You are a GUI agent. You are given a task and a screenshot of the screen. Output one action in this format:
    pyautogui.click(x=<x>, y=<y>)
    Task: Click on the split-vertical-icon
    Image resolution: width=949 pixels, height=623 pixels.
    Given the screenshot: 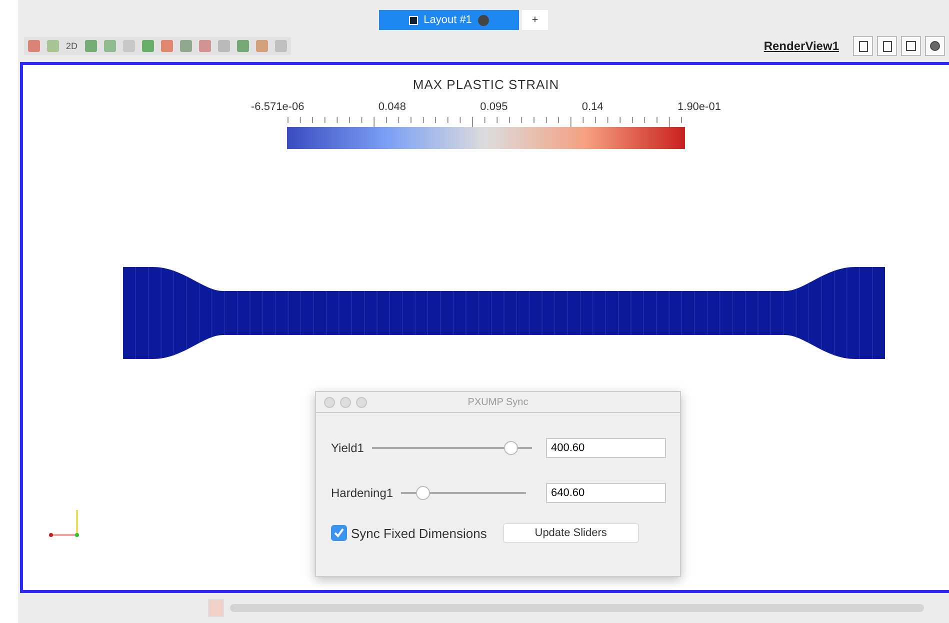 What is the action you would take?
    pyautogui.click(x=887, y=46)
    